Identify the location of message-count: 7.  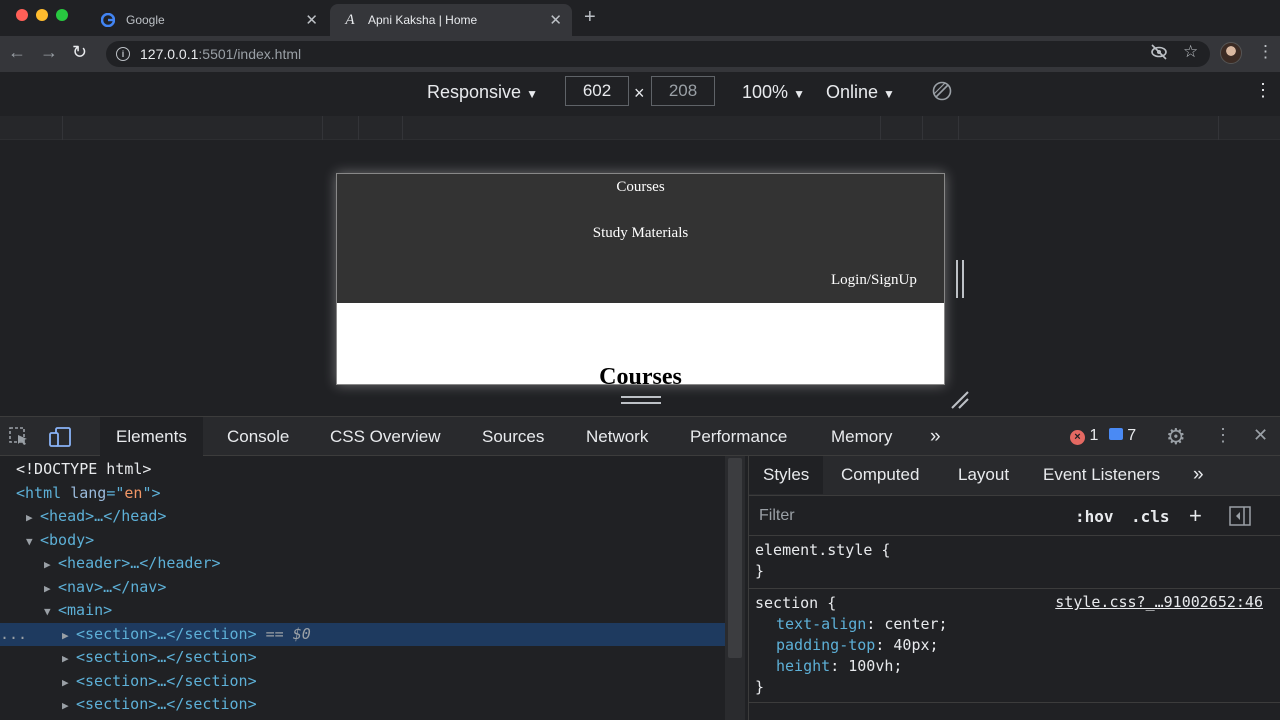
(1132, 435).